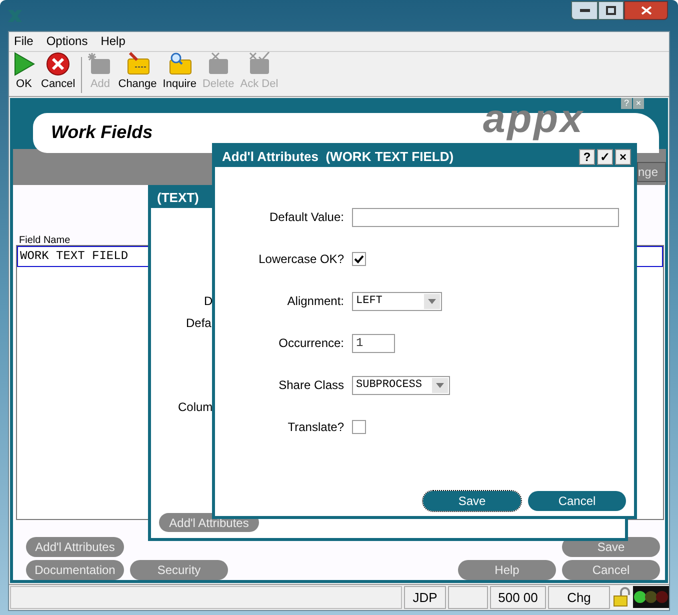 Image resolution: width=678 pixels, height=615 pixels. I want to click on input-field, so click(485, 217).